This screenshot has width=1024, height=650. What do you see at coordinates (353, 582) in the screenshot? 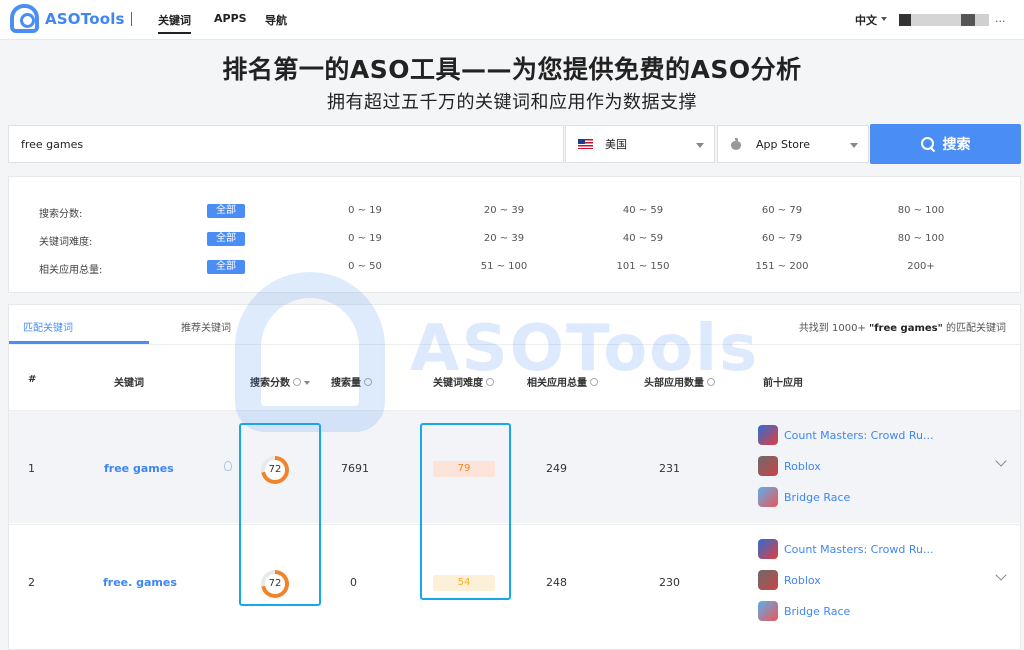
I see `row-search-volume: 0` at bounding box center [353, 582].